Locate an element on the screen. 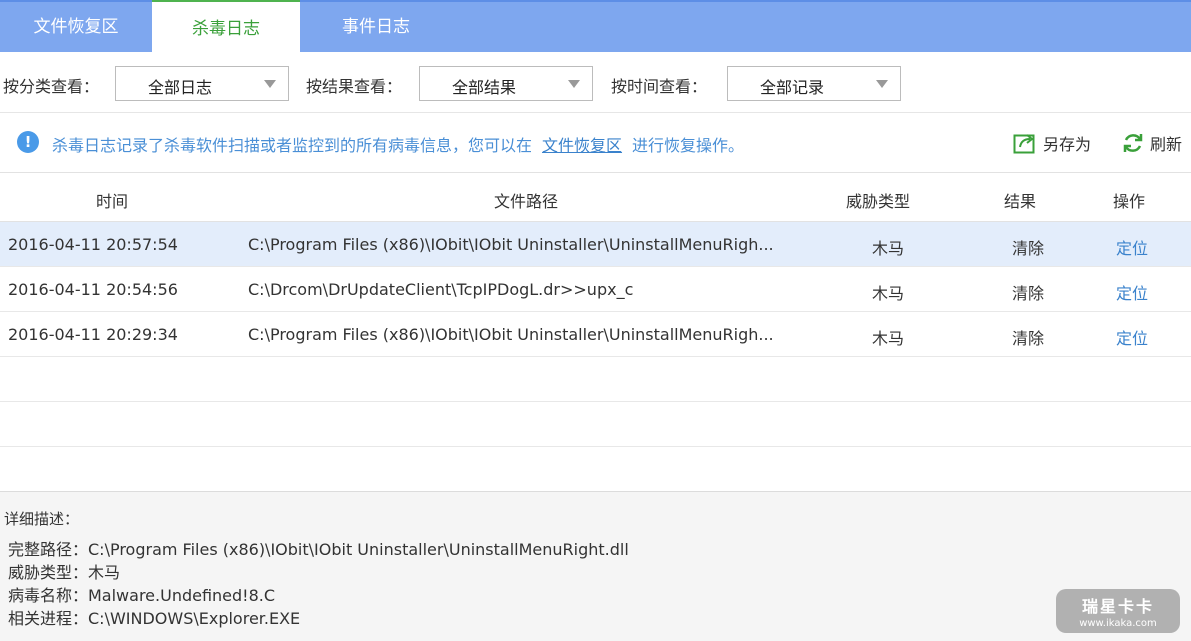 The image size is (1191, 641). time-filter-select: 全部记录 is located at coordinates (814, 83).